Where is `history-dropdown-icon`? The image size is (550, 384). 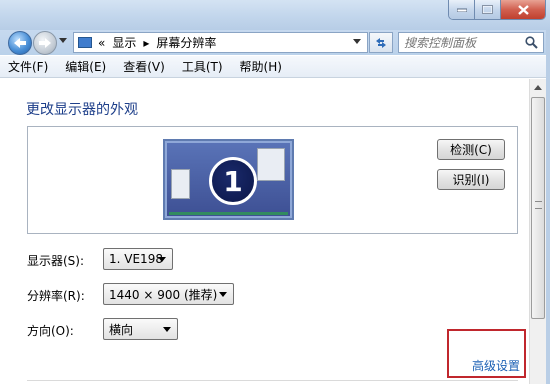
history-dropdown-icon is located at coordinates (63, 40).